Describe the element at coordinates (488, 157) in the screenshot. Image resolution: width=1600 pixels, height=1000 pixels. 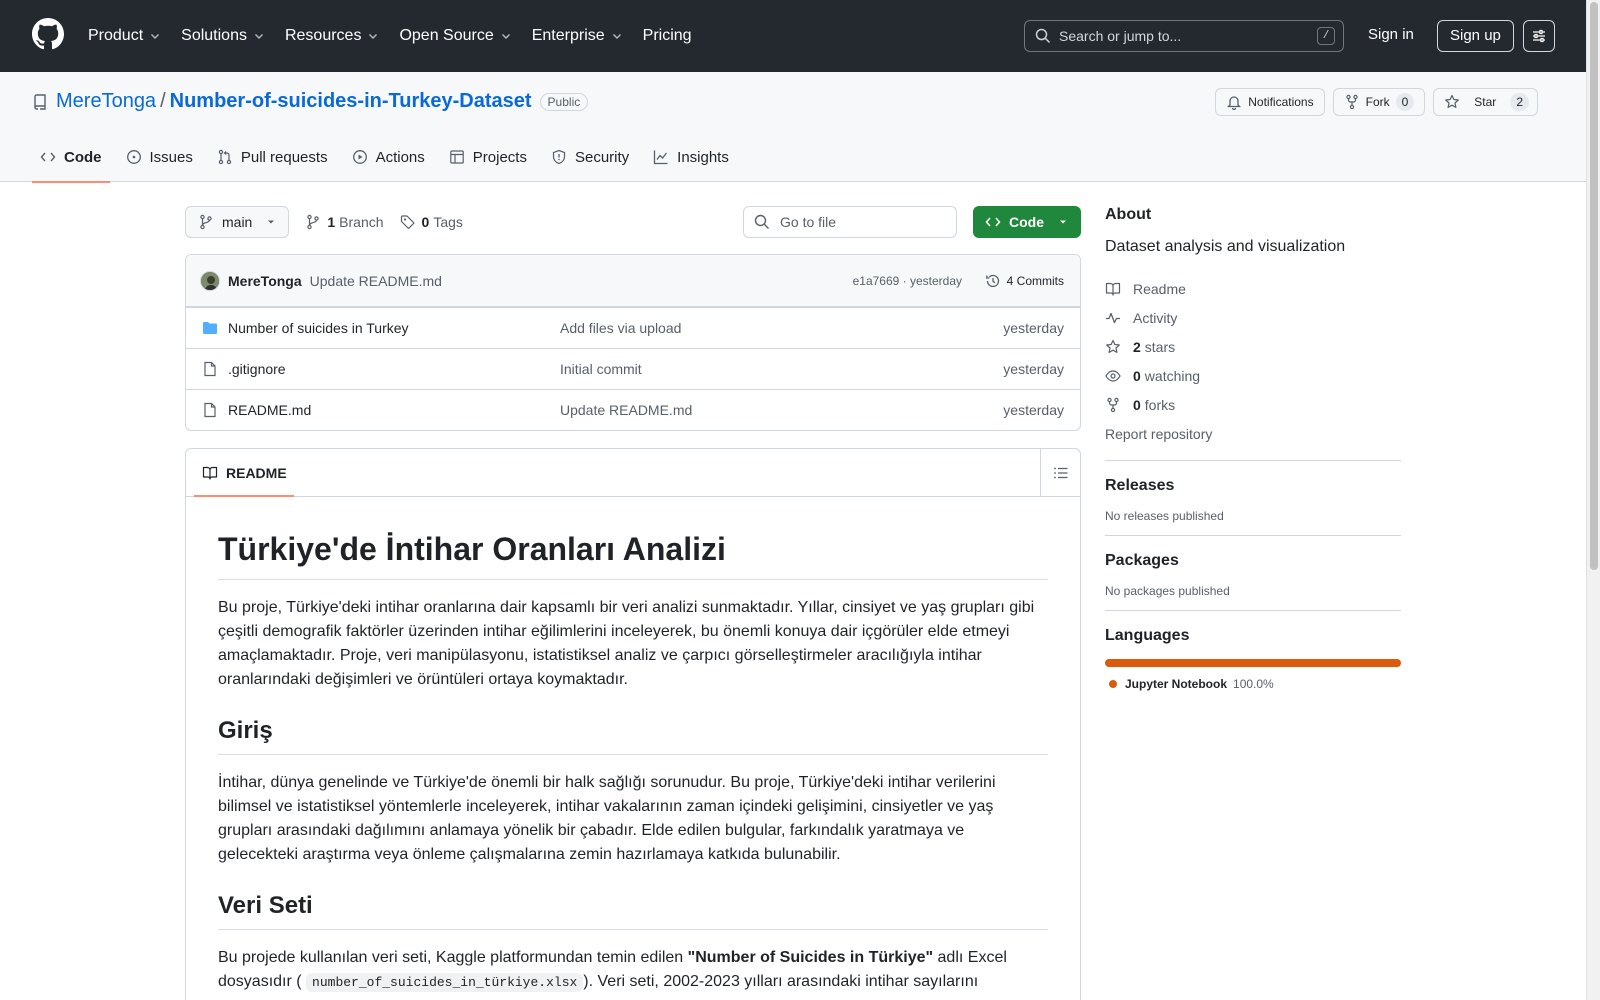
I see `tab-projects: Projects` at that location.